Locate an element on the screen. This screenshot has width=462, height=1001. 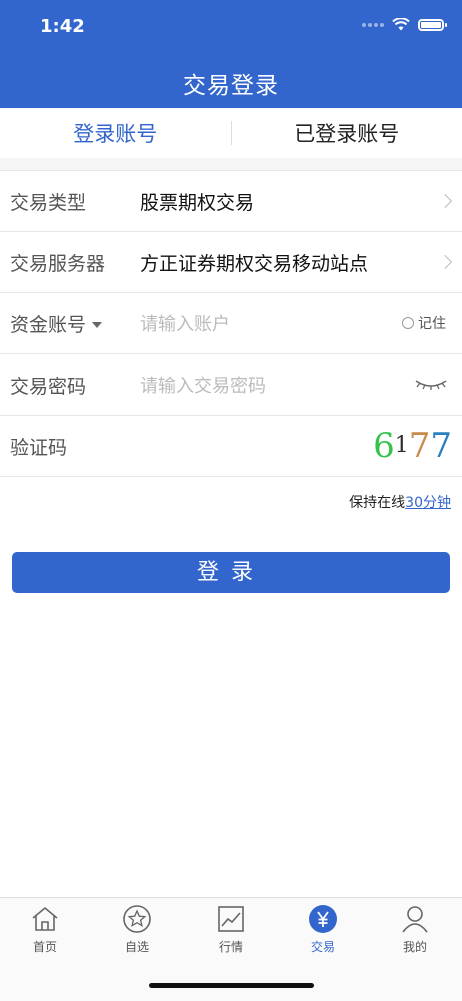
captcha-label: 验证码 is located at coordinates (38, 446).